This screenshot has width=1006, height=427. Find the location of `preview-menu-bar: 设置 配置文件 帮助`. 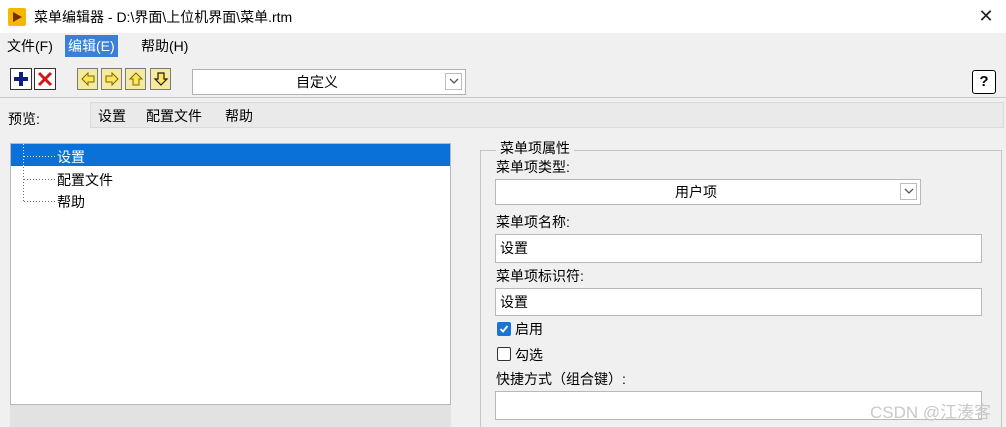

preview-menu-bar: 设置 配置文件 帮助 is located at coordinates (547, 115).